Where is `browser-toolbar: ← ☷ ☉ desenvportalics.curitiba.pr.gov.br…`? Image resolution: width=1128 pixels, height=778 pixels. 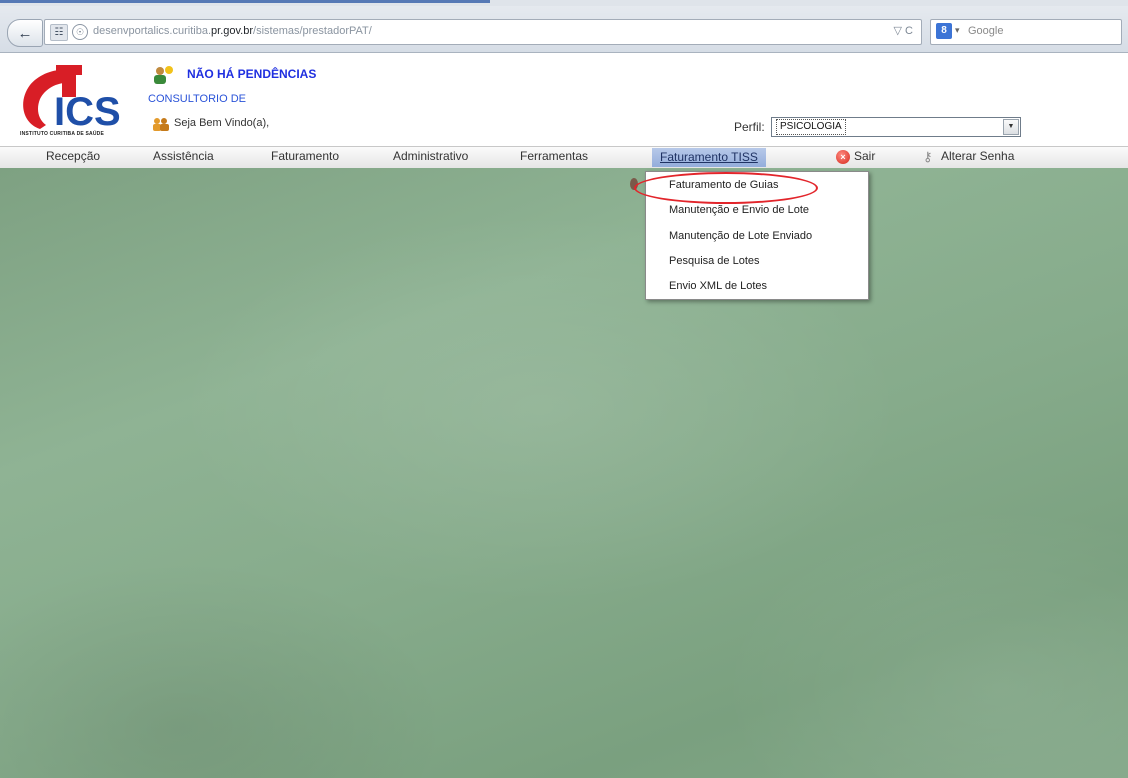 browser-toolbar: ← ☷ ☉ desenvportalics.curitiba.pr.gov.br… is located at coordinates (564, 26).